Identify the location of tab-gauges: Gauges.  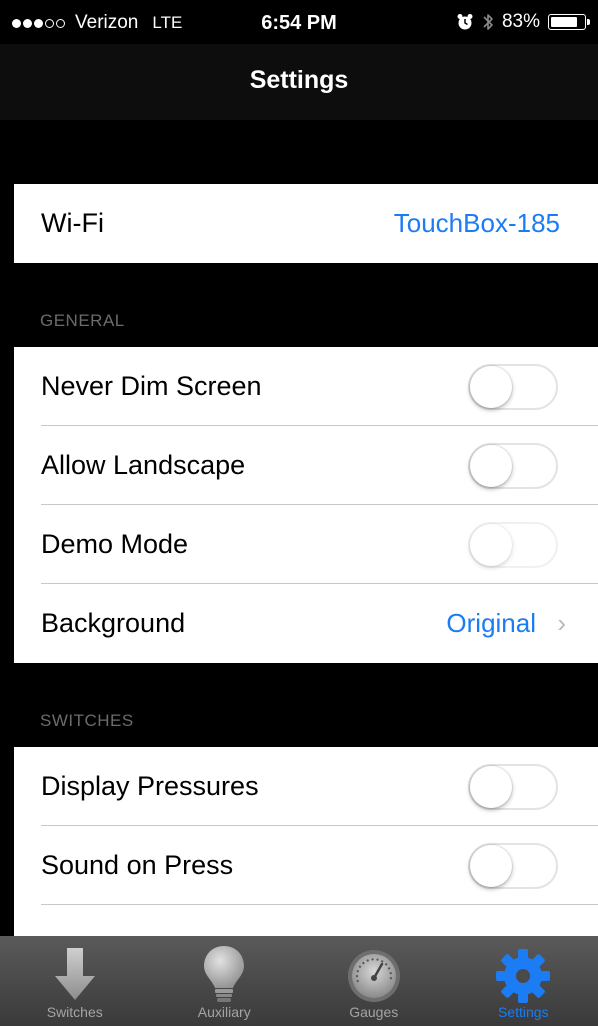
(374, 981).